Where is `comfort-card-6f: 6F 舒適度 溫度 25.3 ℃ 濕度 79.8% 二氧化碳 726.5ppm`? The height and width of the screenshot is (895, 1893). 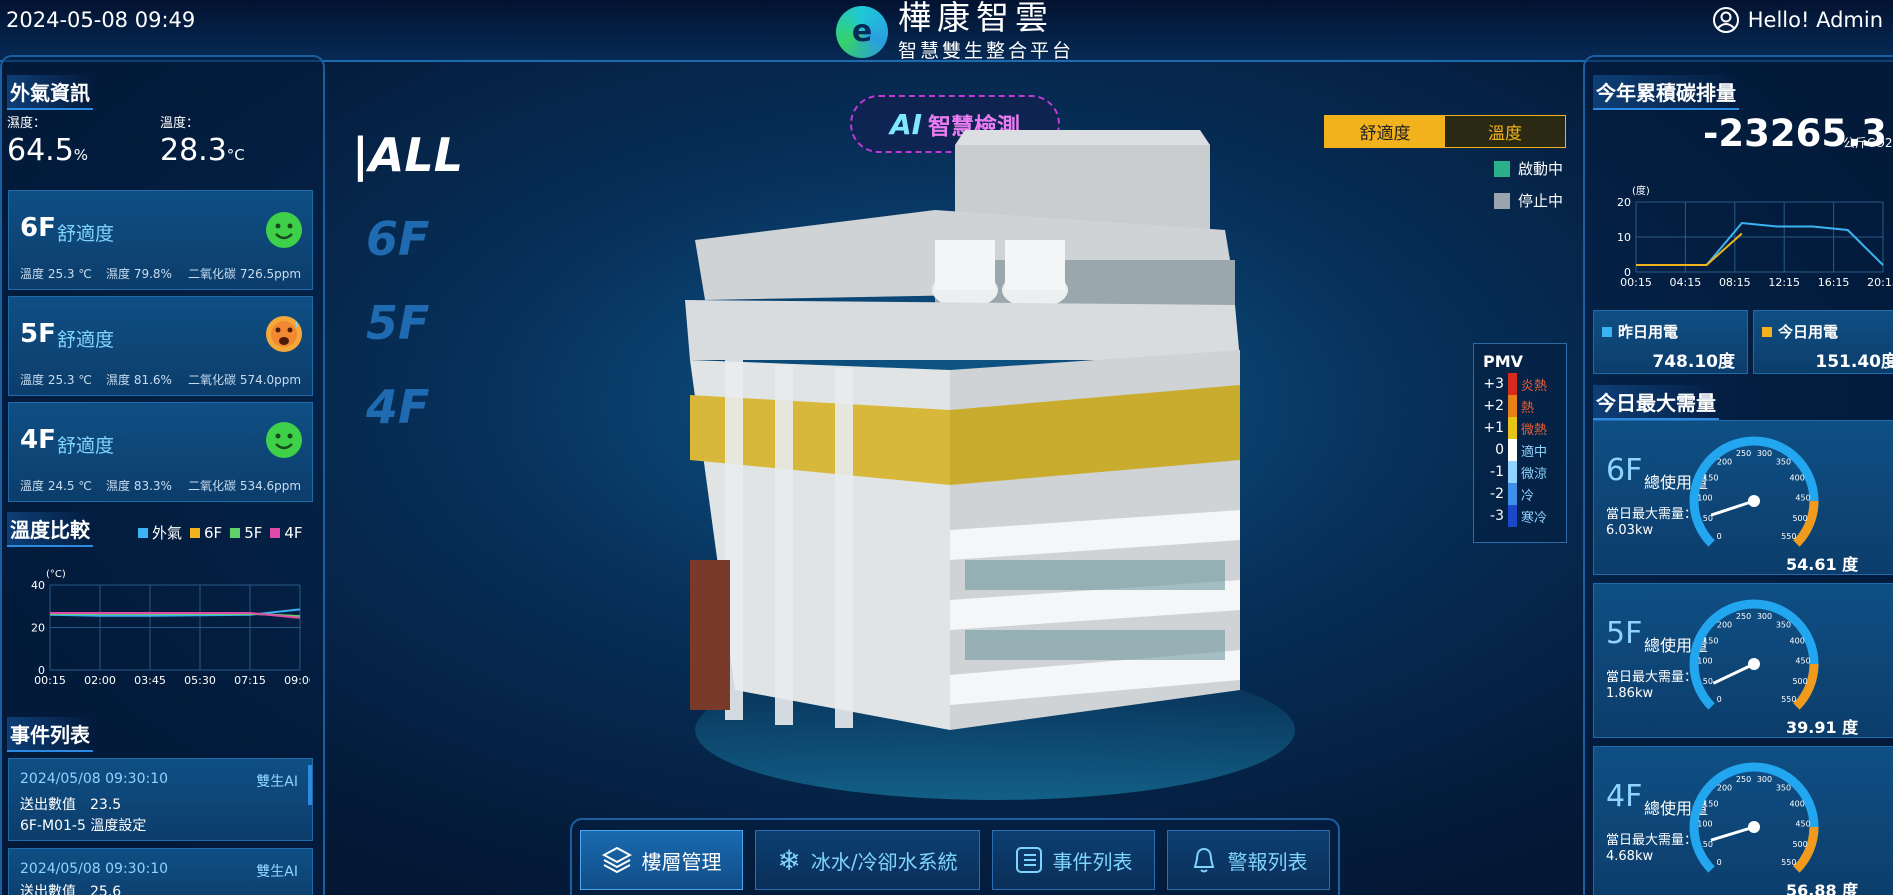 comfort-card-6f: 6F 舒適度 溫度 25.3 ℃ 濕度 79.8% 二氧化碳 726.5ppm is located at coordinates (160, 240).